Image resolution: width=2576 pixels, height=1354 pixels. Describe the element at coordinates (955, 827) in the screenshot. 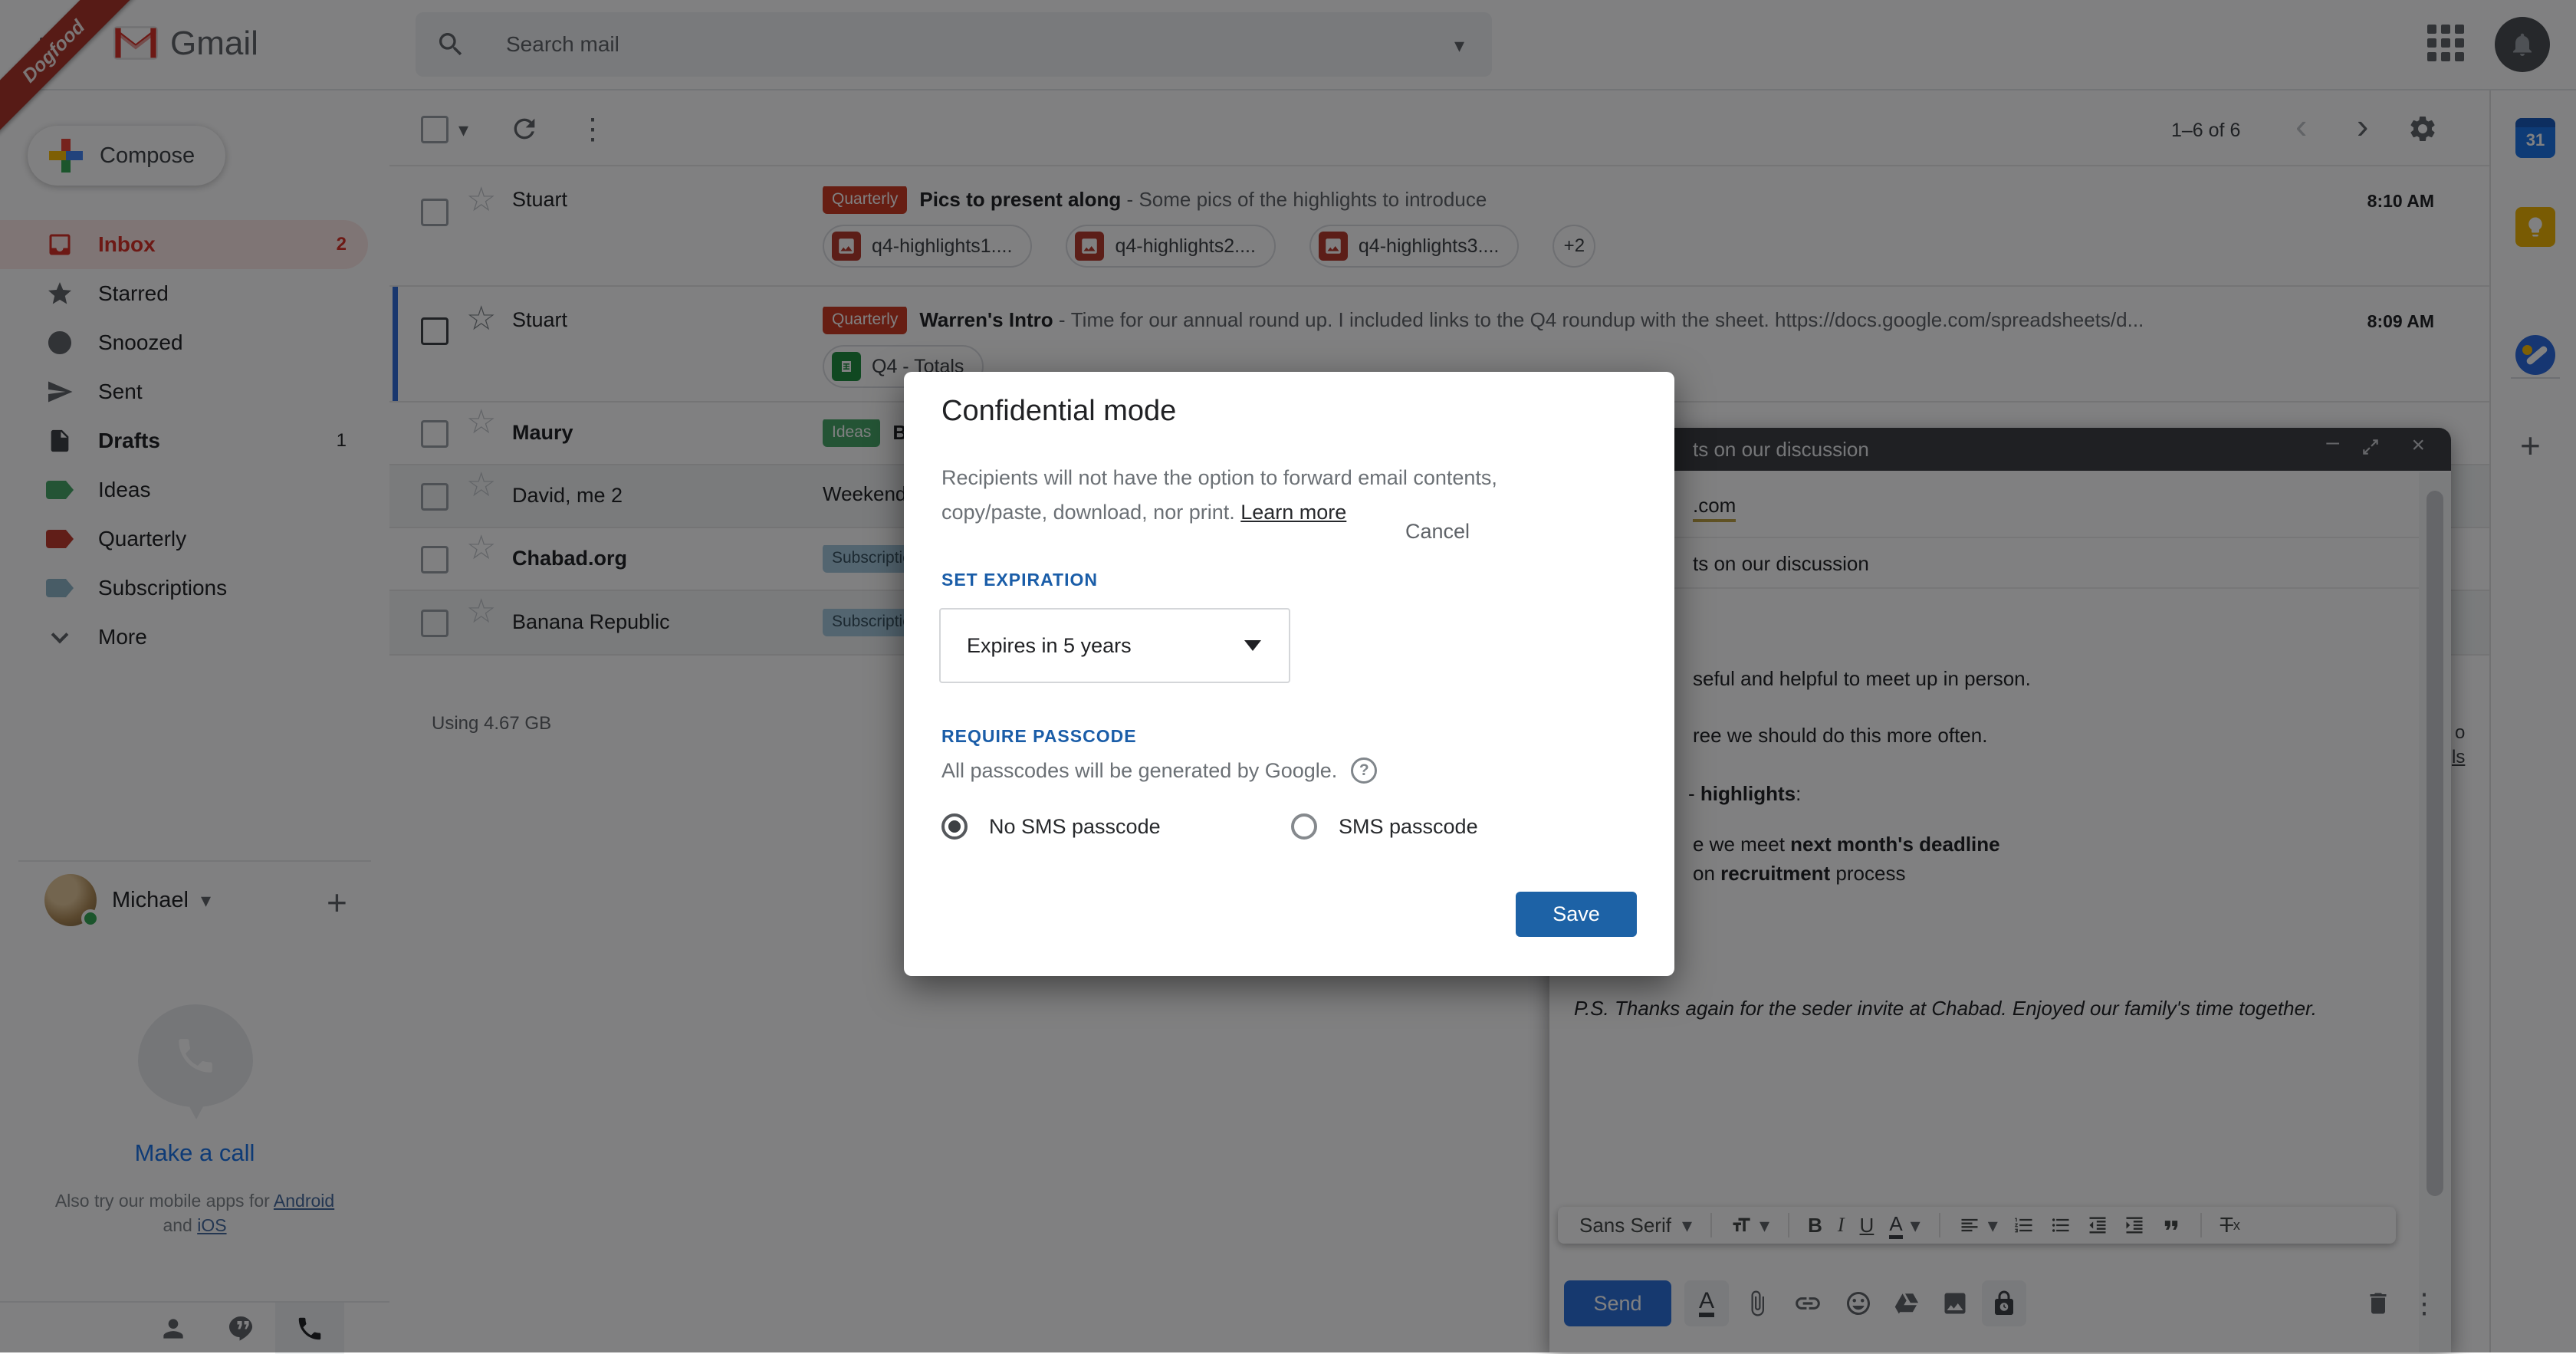

I see `radio-selected-icon` at that location.